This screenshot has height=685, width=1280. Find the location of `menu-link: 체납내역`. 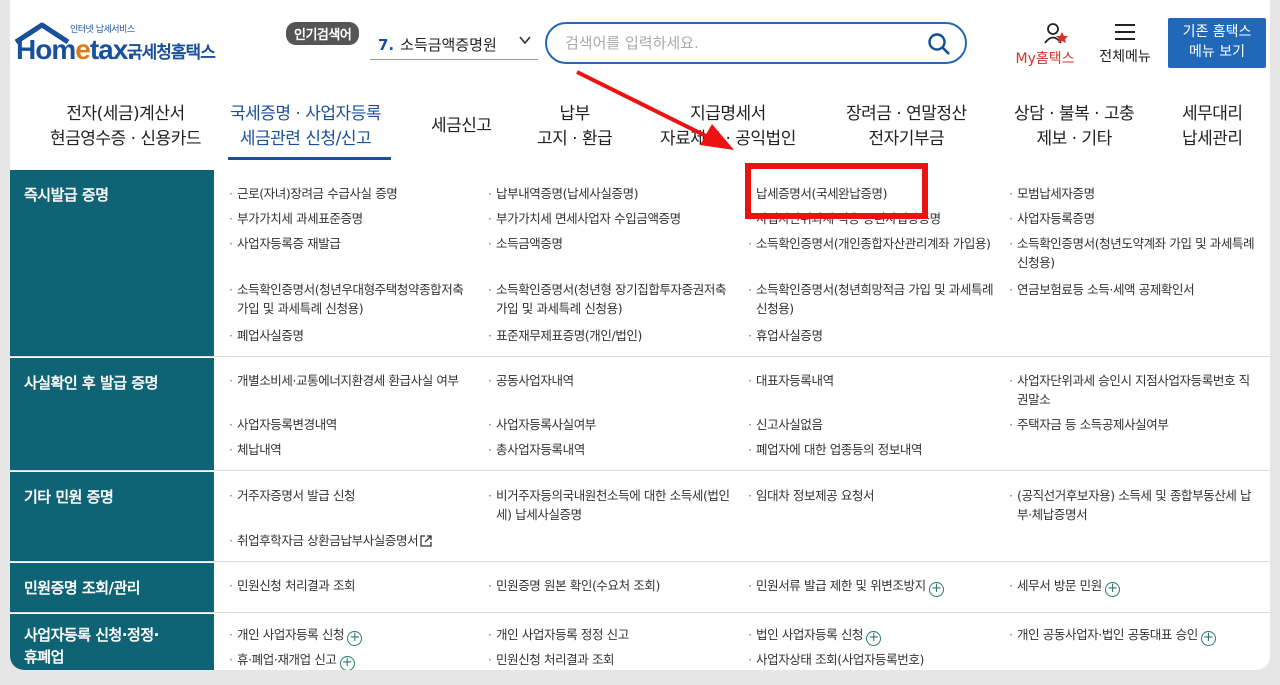

menu-link: 체납내역 is located at coordinates (351, 449).